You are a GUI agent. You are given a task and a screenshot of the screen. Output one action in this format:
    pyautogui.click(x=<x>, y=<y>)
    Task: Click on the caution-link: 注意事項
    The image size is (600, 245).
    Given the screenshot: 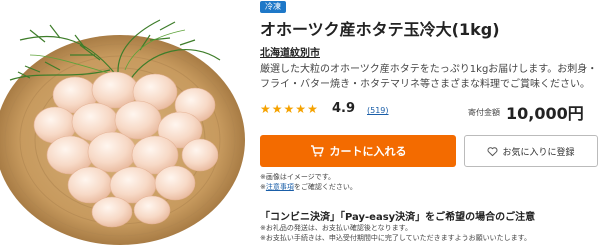 What is the action you would take?
    pyautogui.click(x=280, y=187)
    